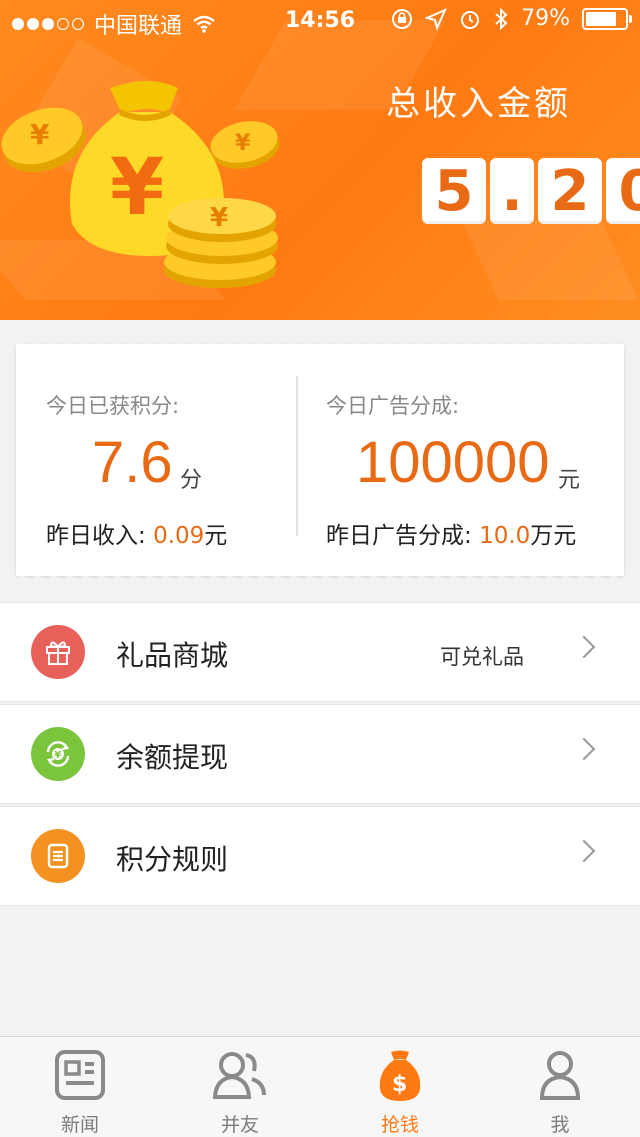 The height and width of the screenshot is (1137, 640). What do you see at coordinates (501, 18) in the screenshot?
I see `bluetooth-icon` at bounding box center [501, 18].